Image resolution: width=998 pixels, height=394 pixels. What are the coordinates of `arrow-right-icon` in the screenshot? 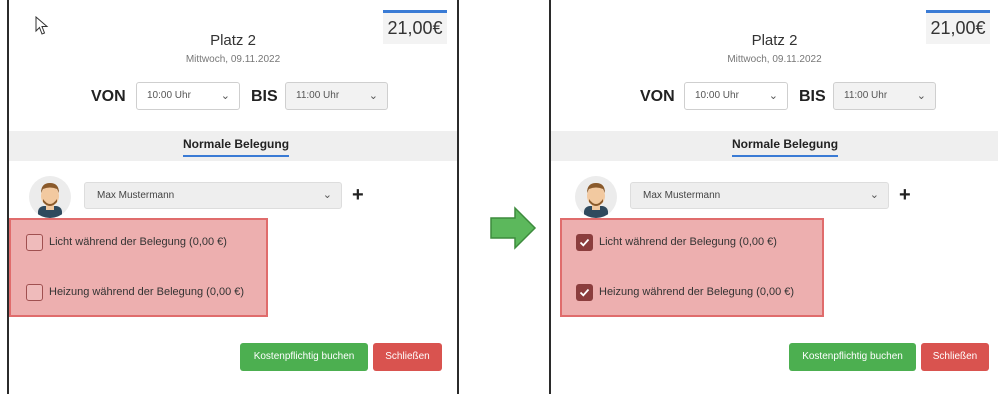 It's located at (513, 228).